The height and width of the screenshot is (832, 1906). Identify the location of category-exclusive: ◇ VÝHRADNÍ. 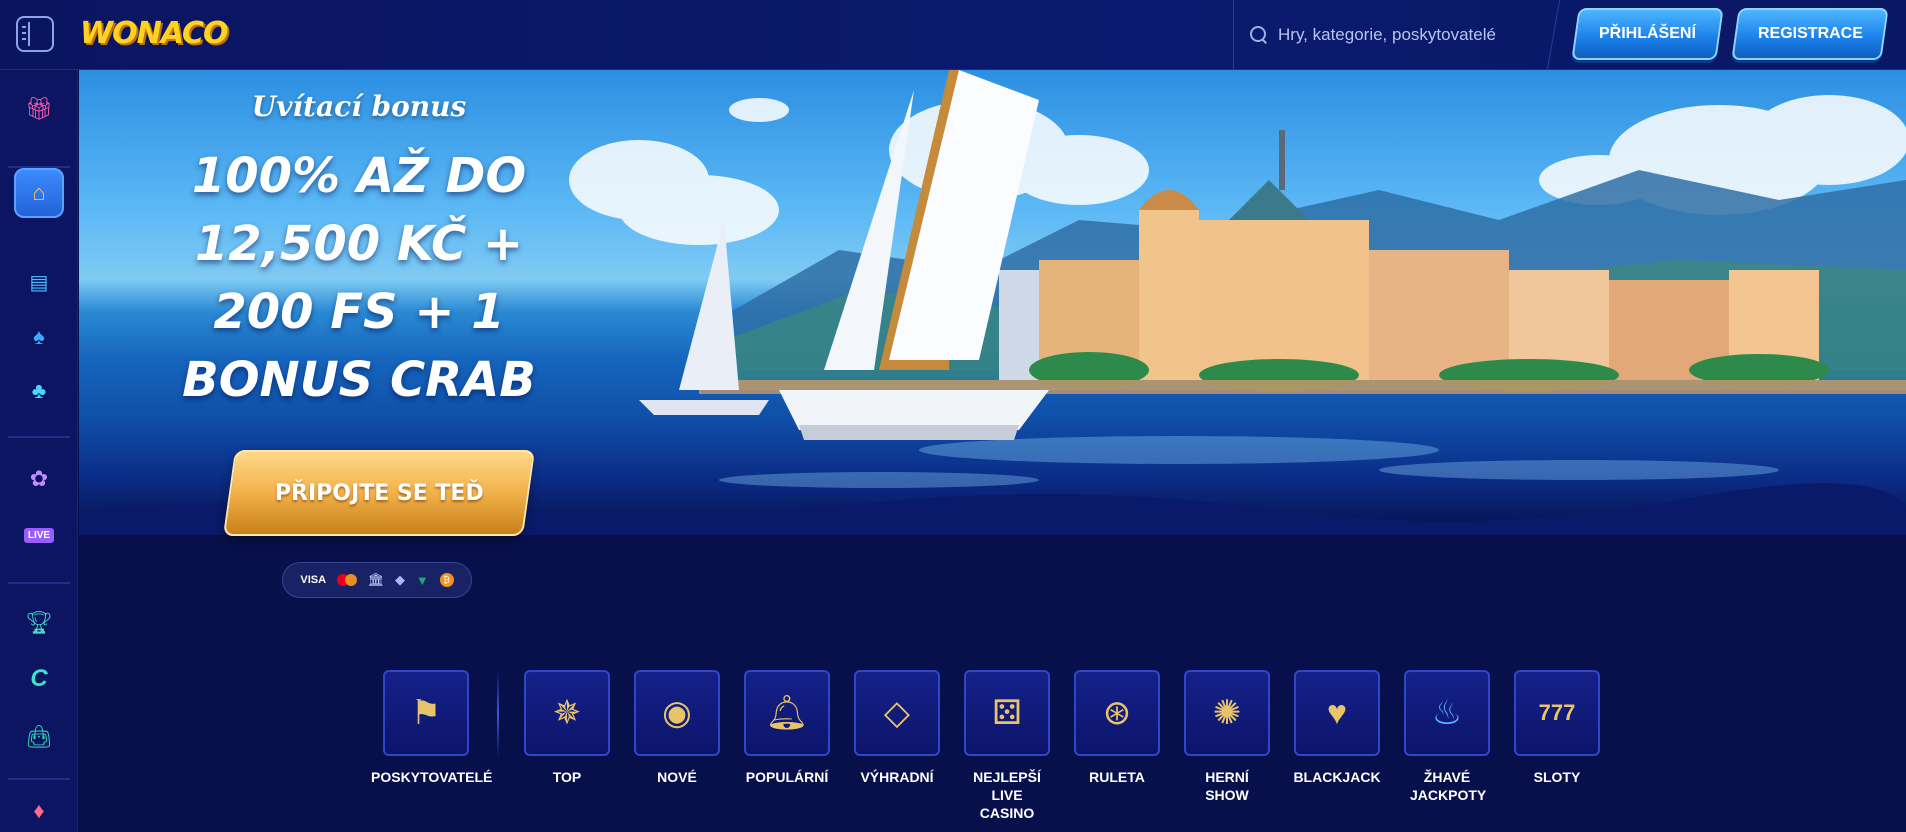
(897, 728).